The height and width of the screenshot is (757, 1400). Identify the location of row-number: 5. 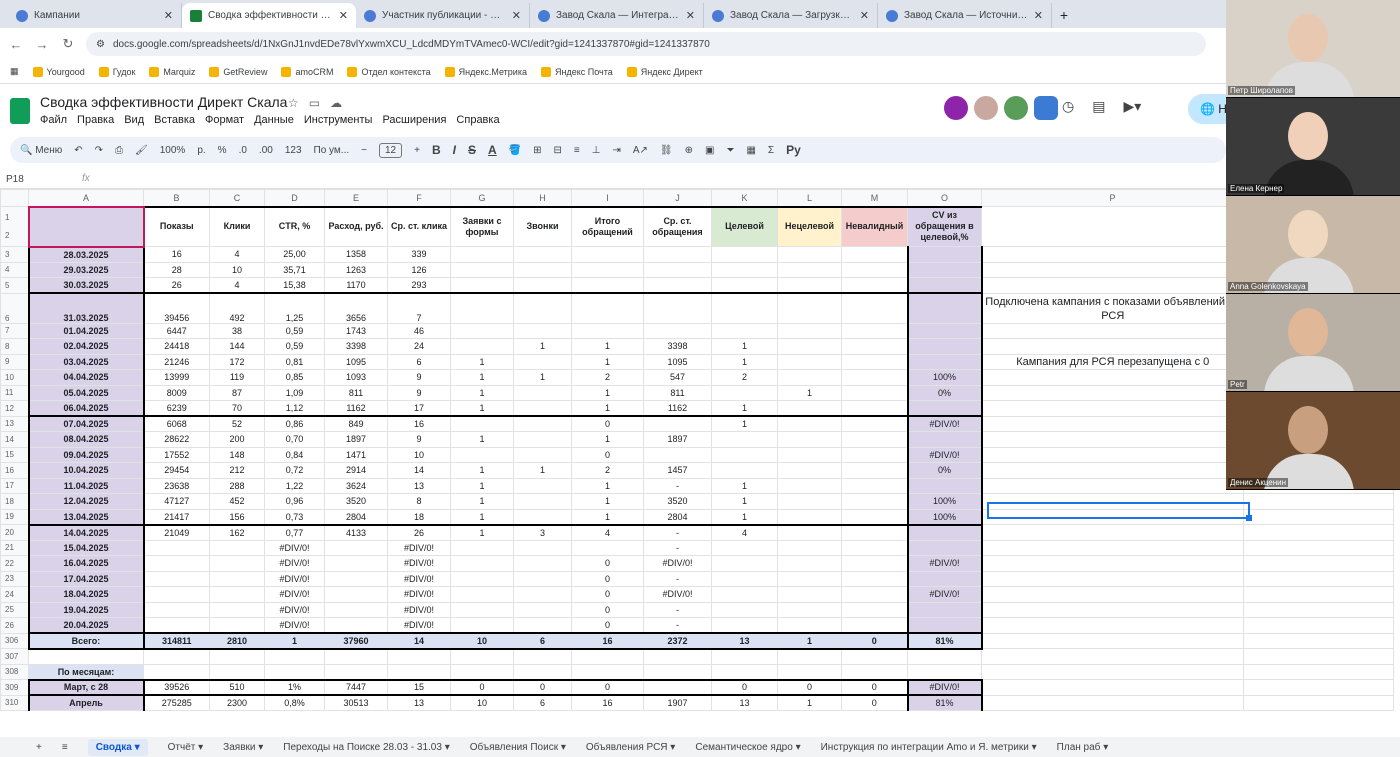
(14, 285).